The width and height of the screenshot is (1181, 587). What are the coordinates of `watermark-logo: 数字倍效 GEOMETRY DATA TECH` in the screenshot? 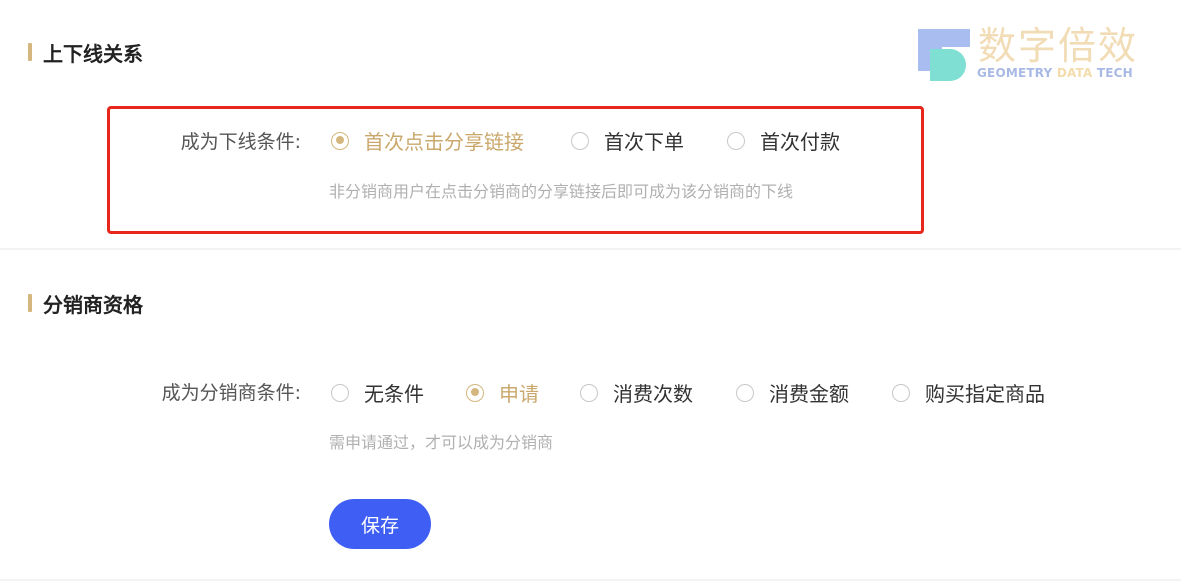 It's located at (1026, 54).